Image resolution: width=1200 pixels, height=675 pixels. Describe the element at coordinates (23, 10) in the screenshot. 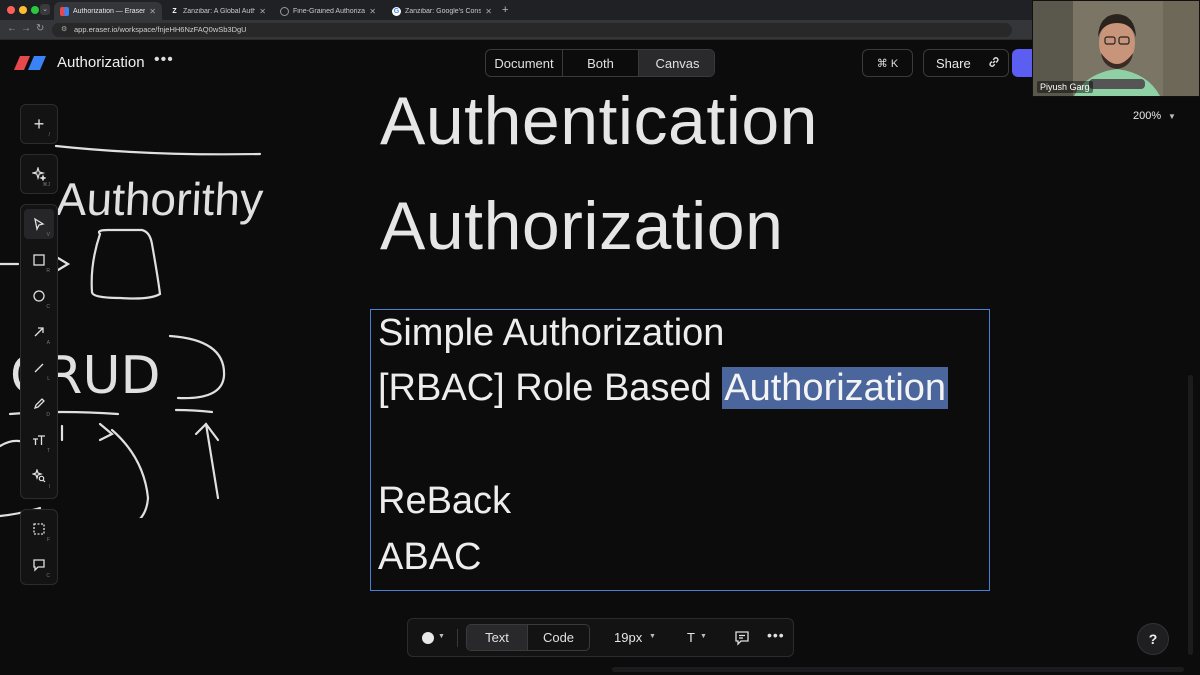

I see `window-minimize-button` at that location.